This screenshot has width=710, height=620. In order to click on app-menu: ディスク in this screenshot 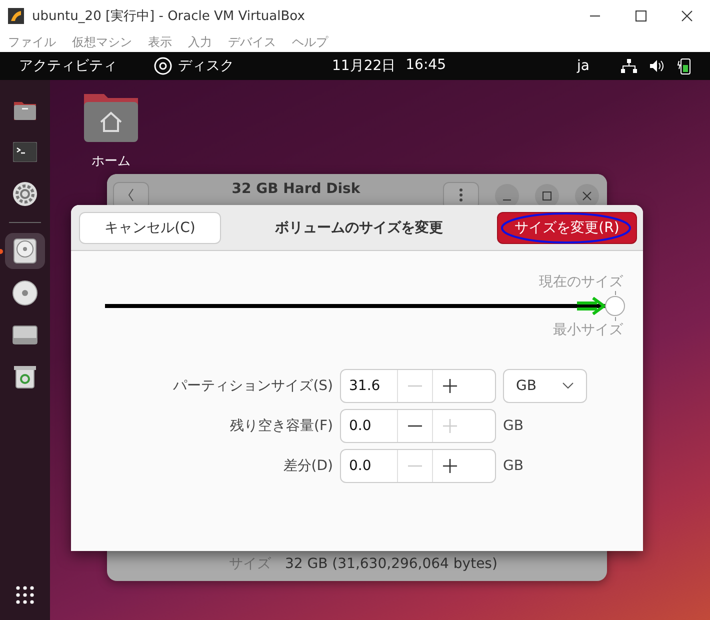, I will do `click(206, 66)`.